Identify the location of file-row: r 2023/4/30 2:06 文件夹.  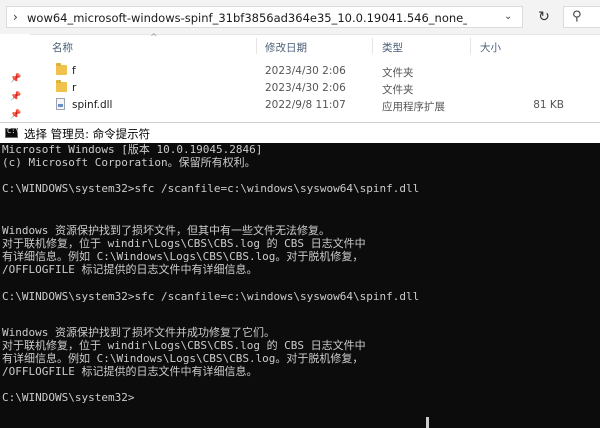
(315, 89).